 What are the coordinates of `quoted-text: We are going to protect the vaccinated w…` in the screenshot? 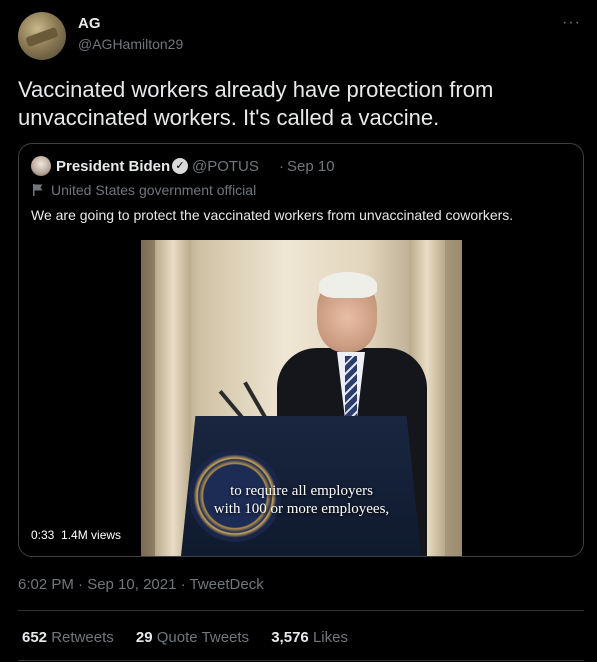 It's located at (272, 215).